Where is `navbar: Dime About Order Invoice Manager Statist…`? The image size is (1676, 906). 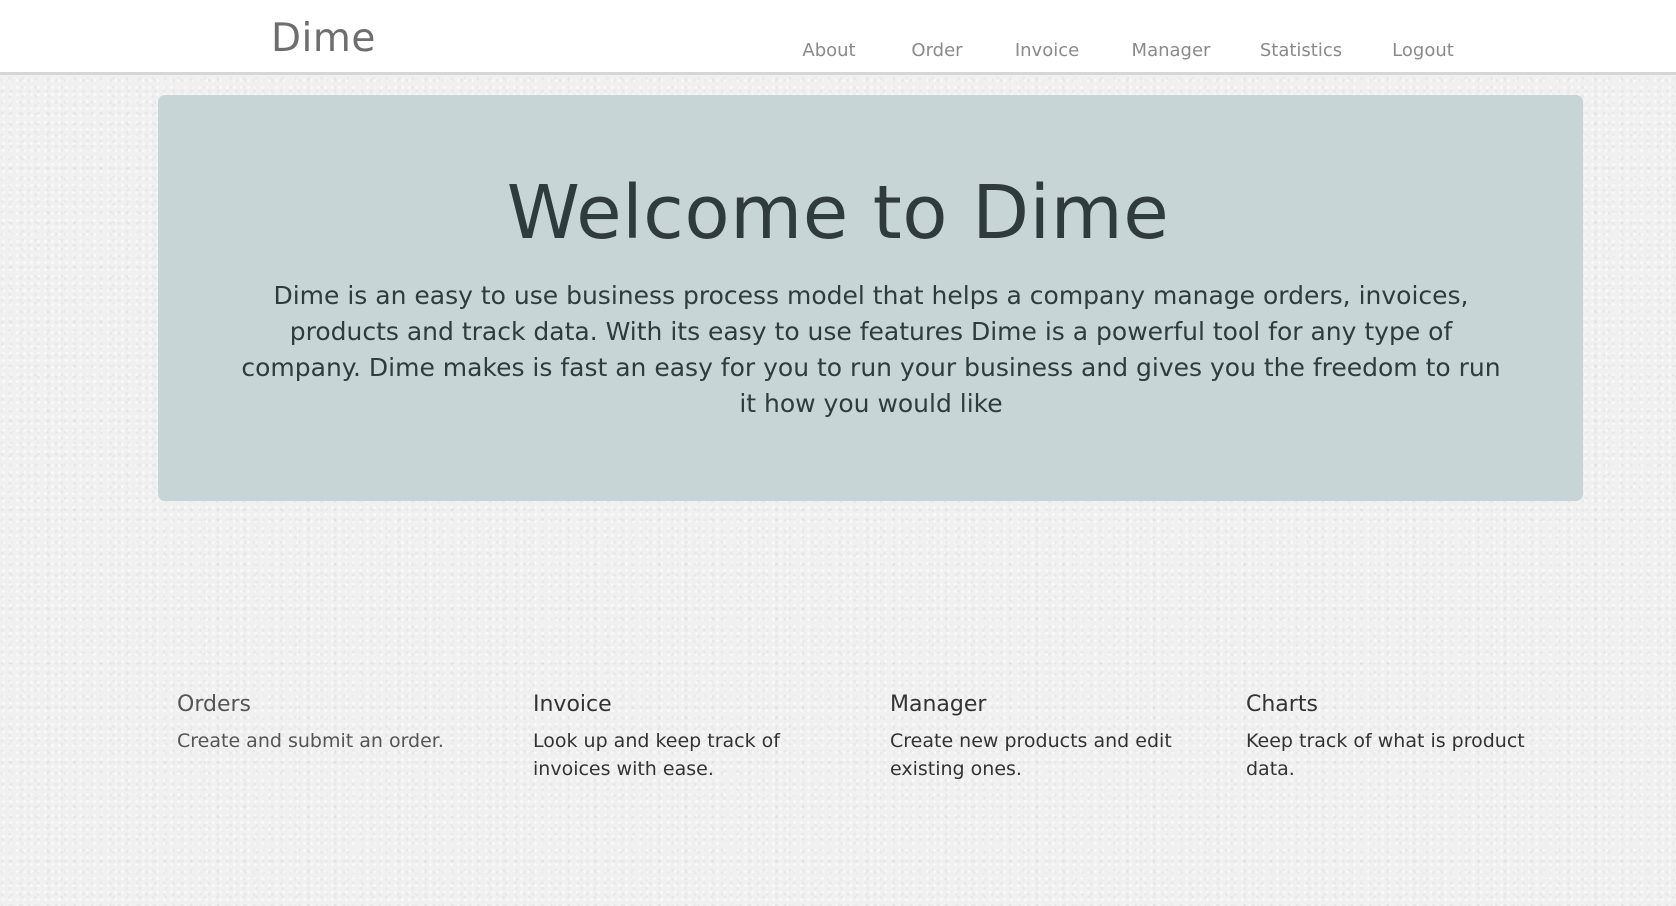
navbar: Dime About Order Invoice Manager Statist… is located at coordinates (838, 37).